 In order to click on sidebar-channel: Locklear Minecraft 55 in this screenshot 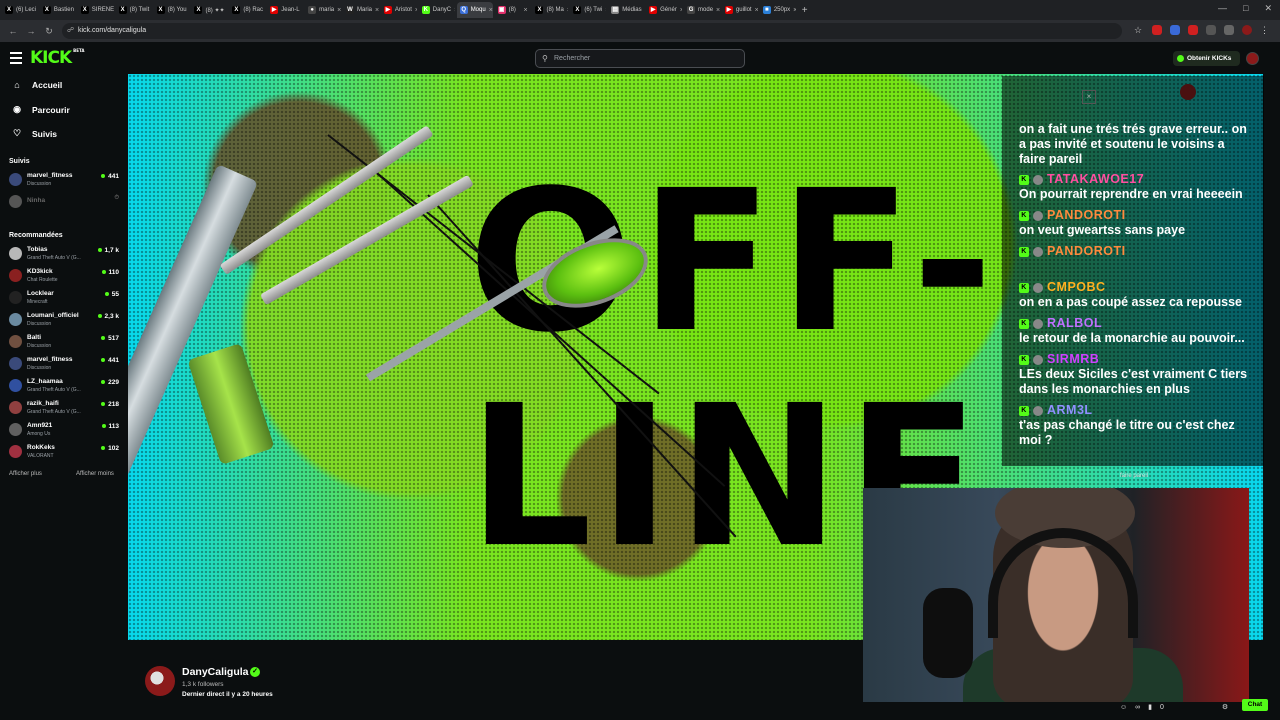, I will do `click(65, 298)`.